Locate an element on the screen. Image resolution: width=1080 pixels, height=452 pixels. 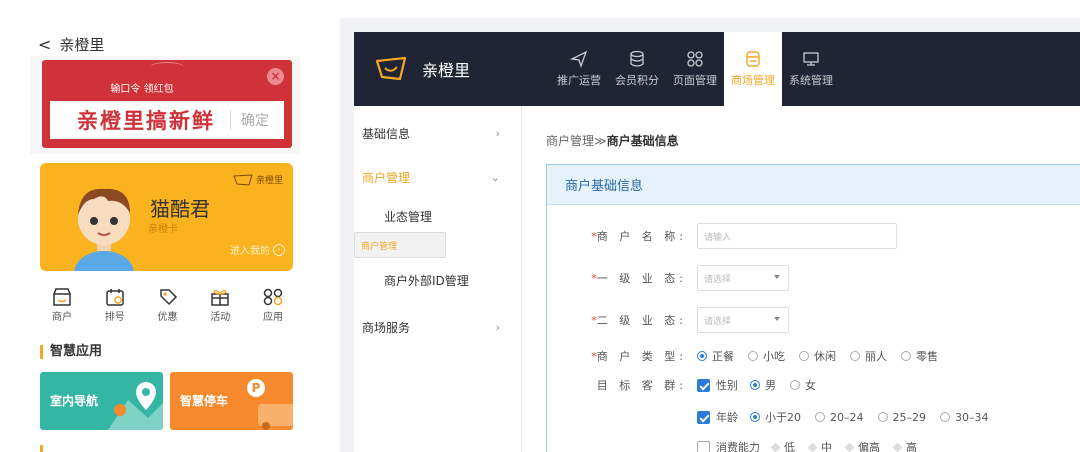
coupon-icon is located at coordinates (168, 297).